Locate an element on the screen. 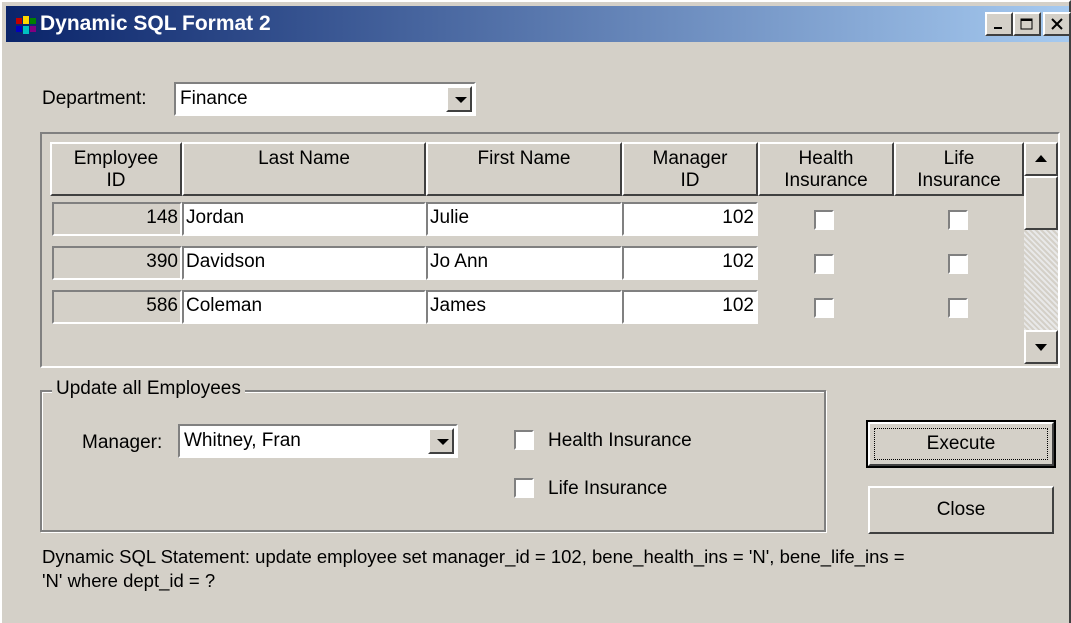 The image size is (1071, 623). scroll-thumb is located at coordinates (1041, 203).